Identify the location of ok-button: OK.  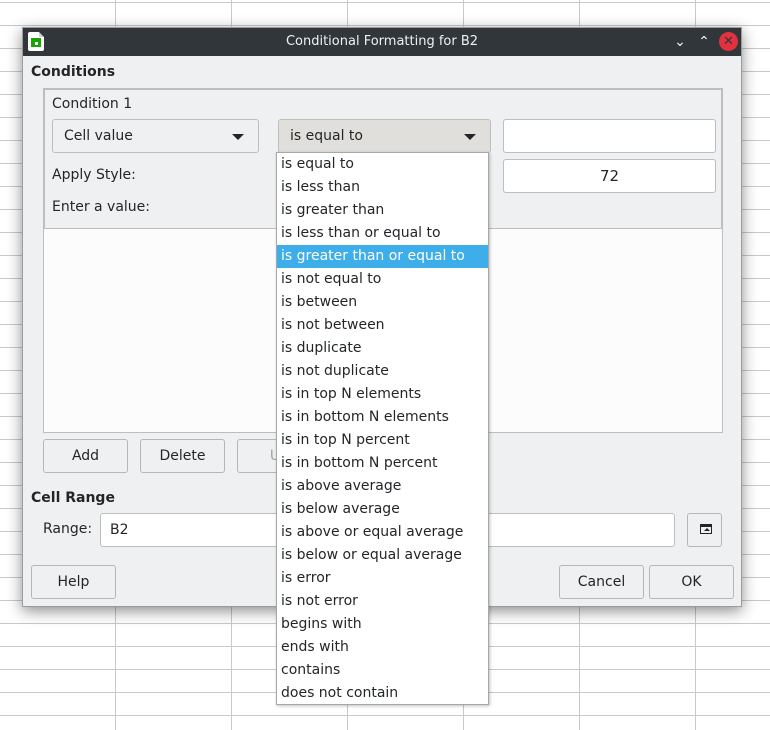
(691, 582).